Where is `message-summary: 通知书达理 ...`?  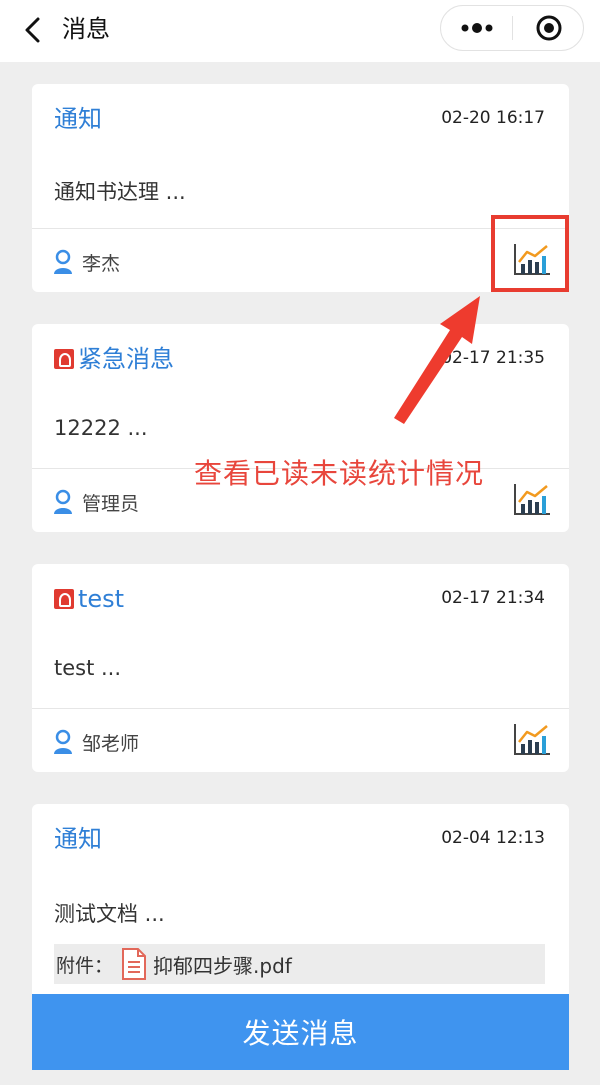
message-summary: 通知书达理 ... is located at coordinates (120, 192).